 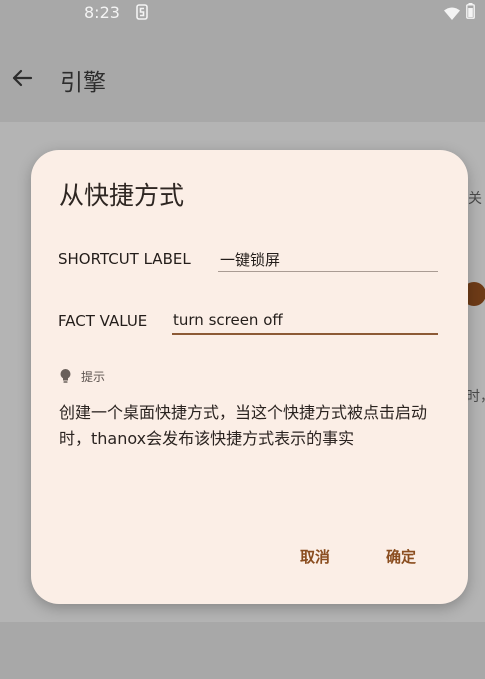 I want to click on shortcut-label-label: SHORTCUT LABEL, so click(x=124, y=259).